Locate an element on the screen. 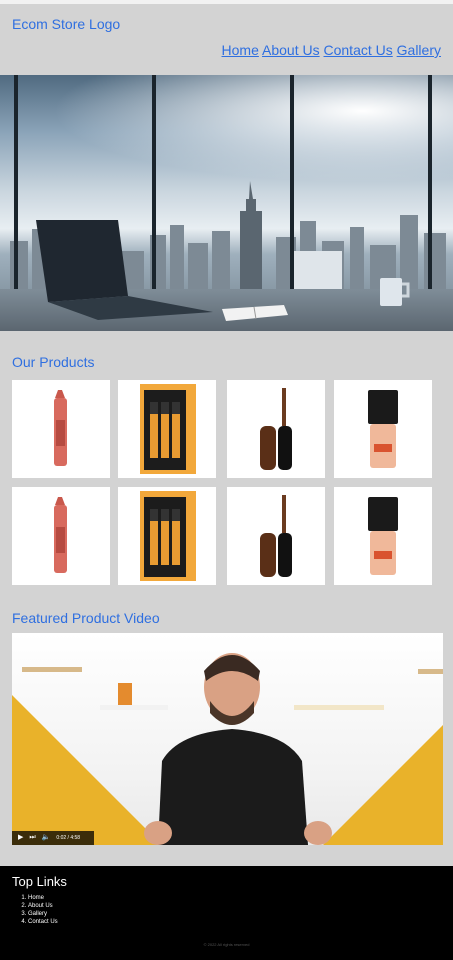  next-icon: ⏭ is located at coordinates (32, 838).